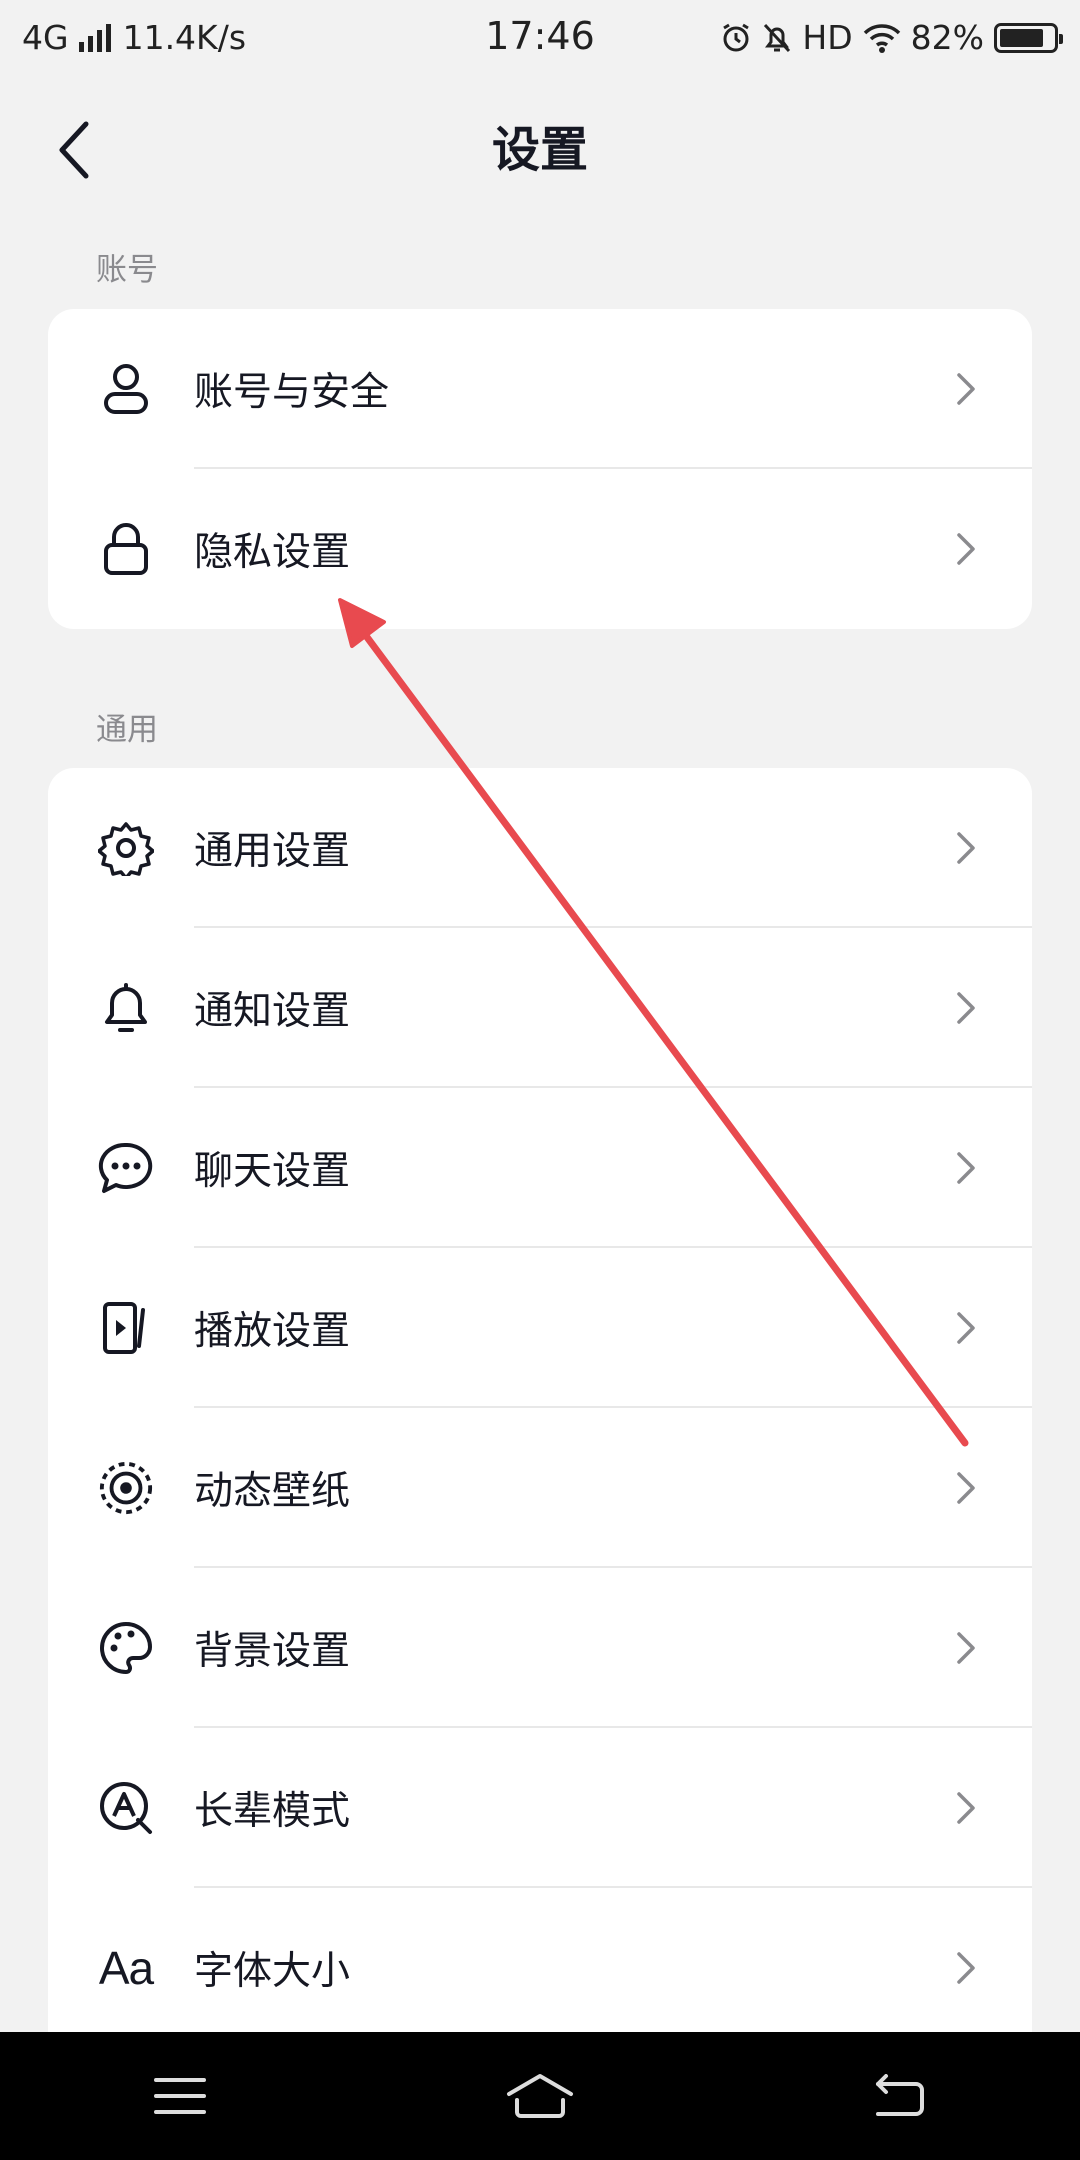 Image resolution: width=1080 pixels, height=2160 pixels. What do you see at coordinates (736, 37) in the screenshot?
I see `alarm-icon` at bounding box center [736, 37].